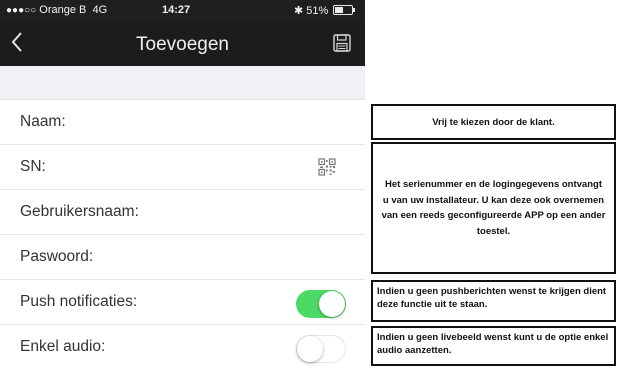 This screenshot has width=619, height=369. I want to click on audio-only-row: Enkel audio:, so click(182, 346).